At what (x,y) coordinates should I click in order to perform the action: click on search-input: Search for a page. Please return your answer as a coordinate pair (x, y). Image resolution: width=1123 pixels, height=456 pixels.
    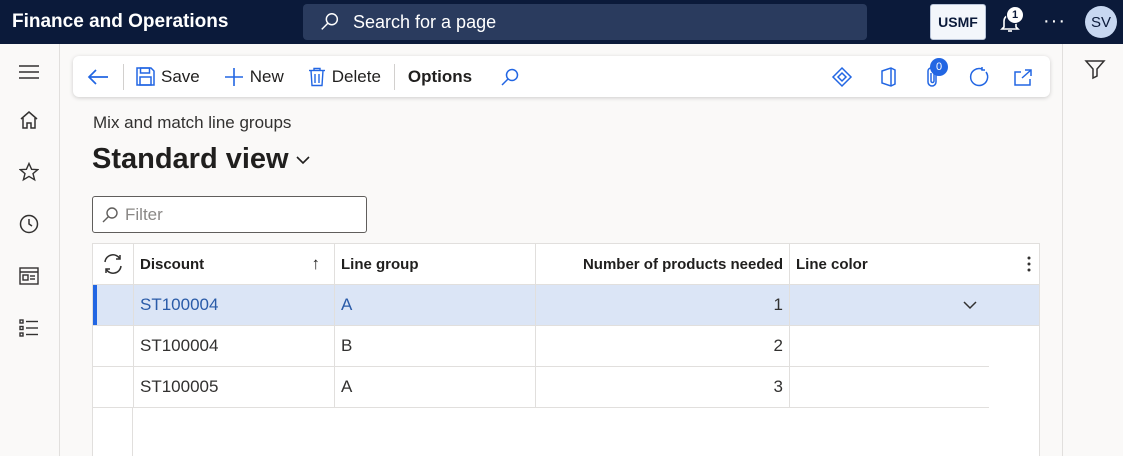
    Looking at the image, I should click on (585, 22).